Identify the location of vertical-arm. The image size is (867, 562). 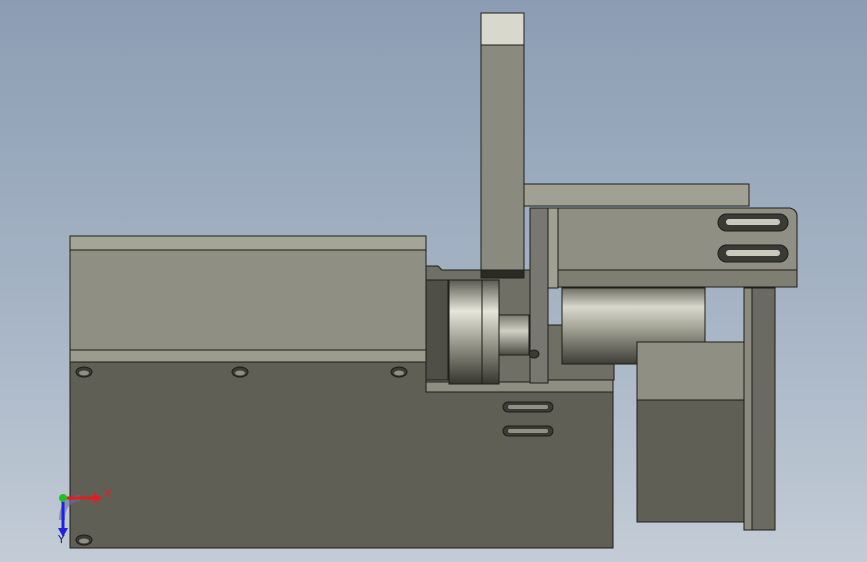
(502, 145).